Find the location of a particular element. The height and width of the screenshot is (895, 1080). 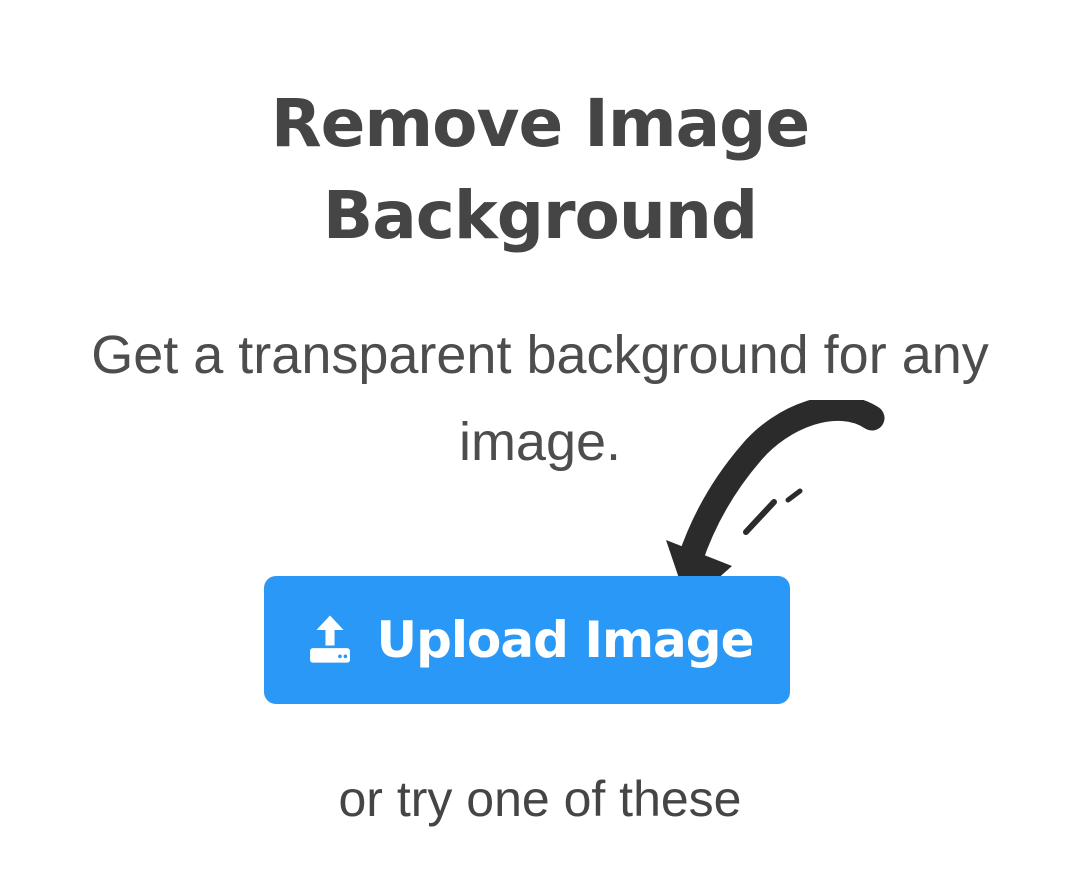

page-title-line-1: Remove Image is located at coordinates (540, 123).